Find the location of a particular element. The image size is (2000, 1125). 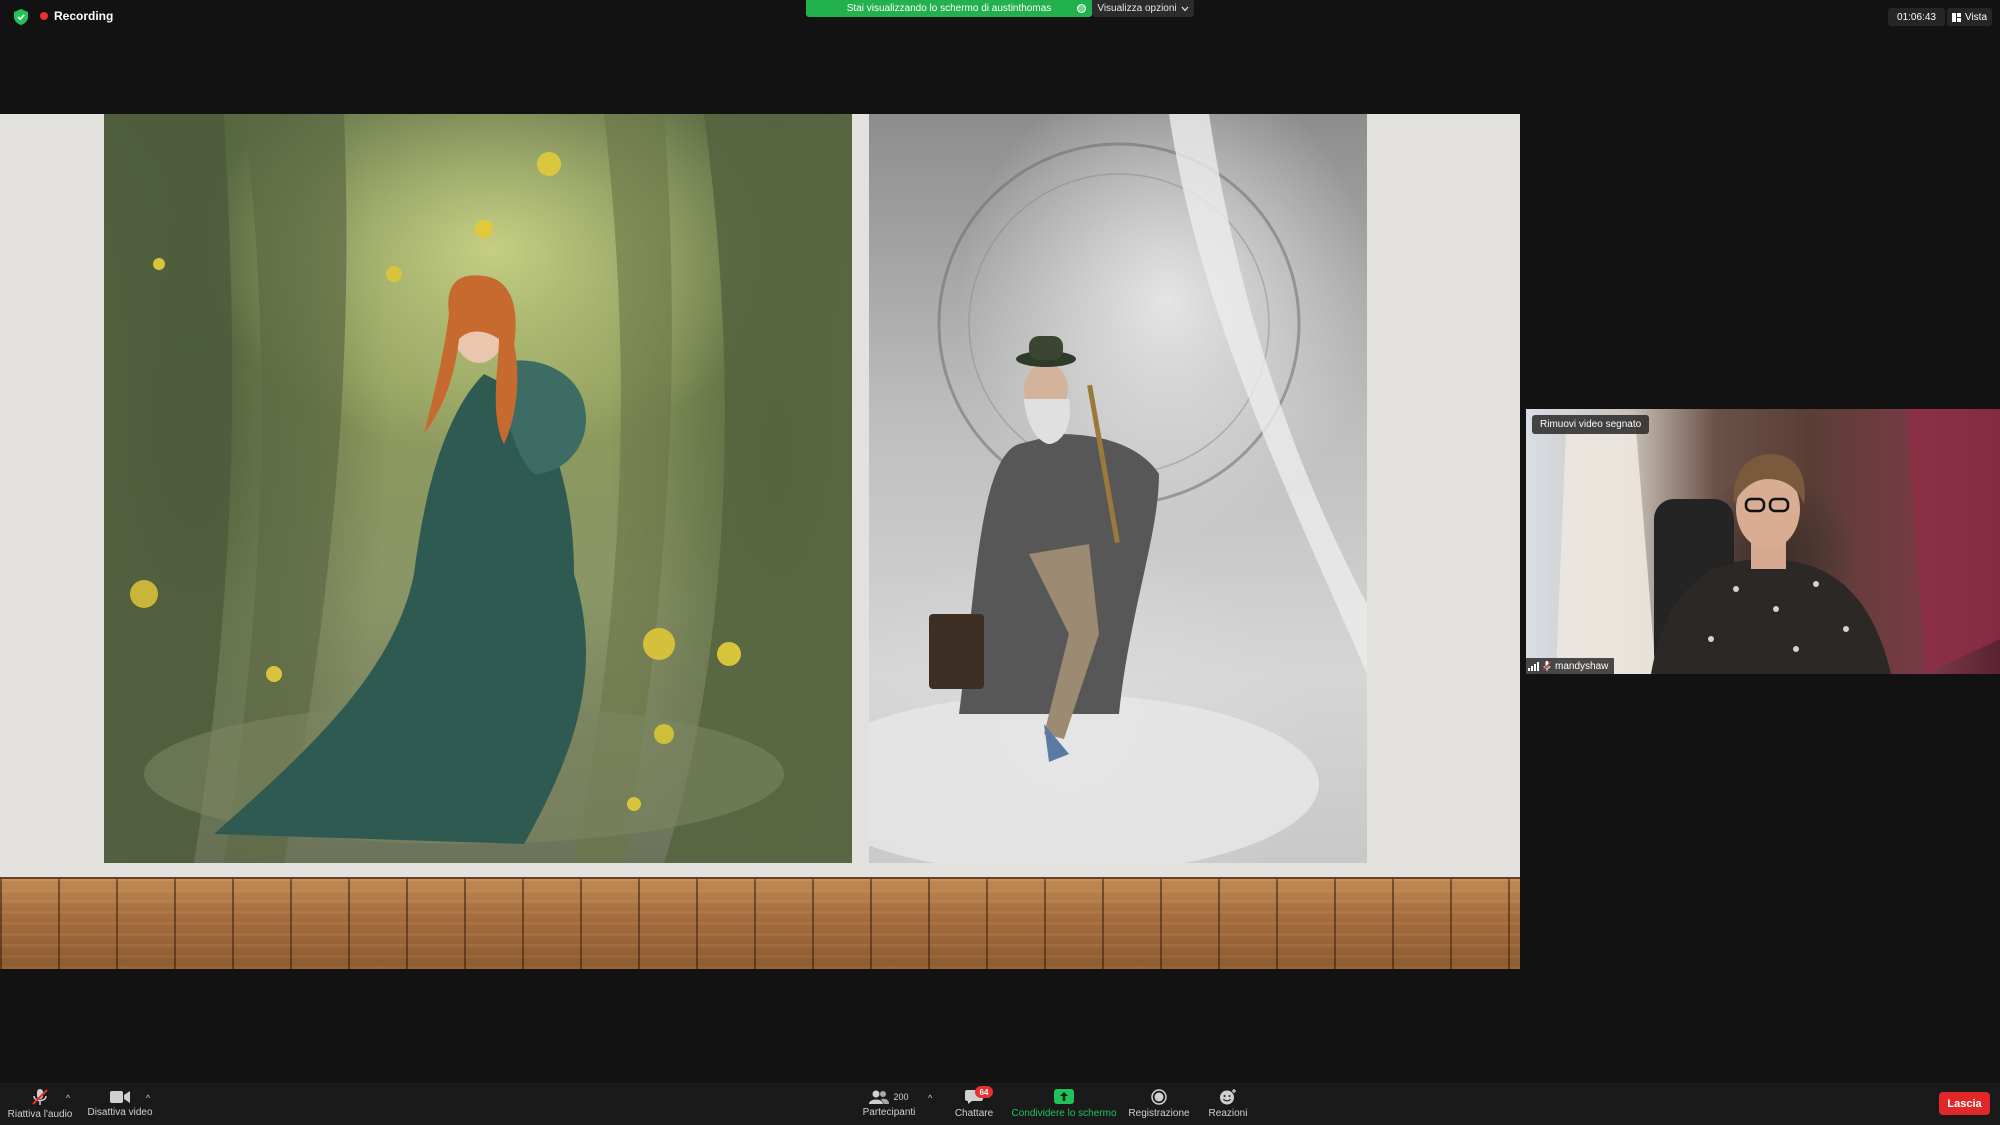

recording-indicator: Recording is located at coordinates (76, 16).